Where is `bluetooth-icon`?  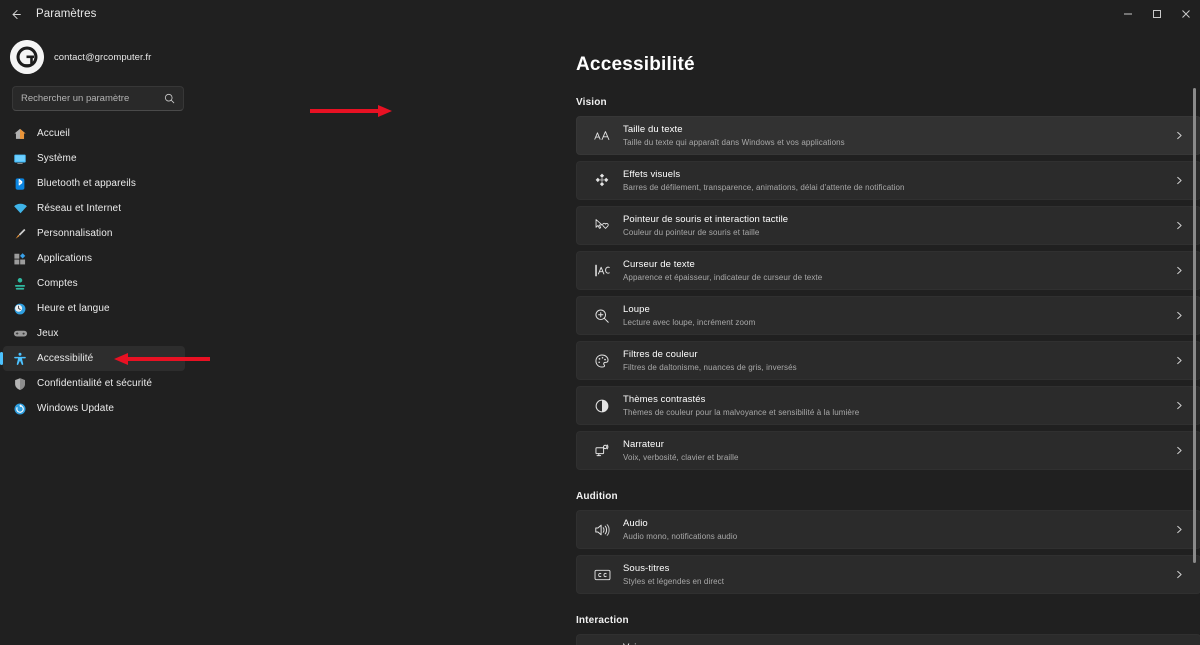
bluetooth-icon is located at coordinates (20, 184).